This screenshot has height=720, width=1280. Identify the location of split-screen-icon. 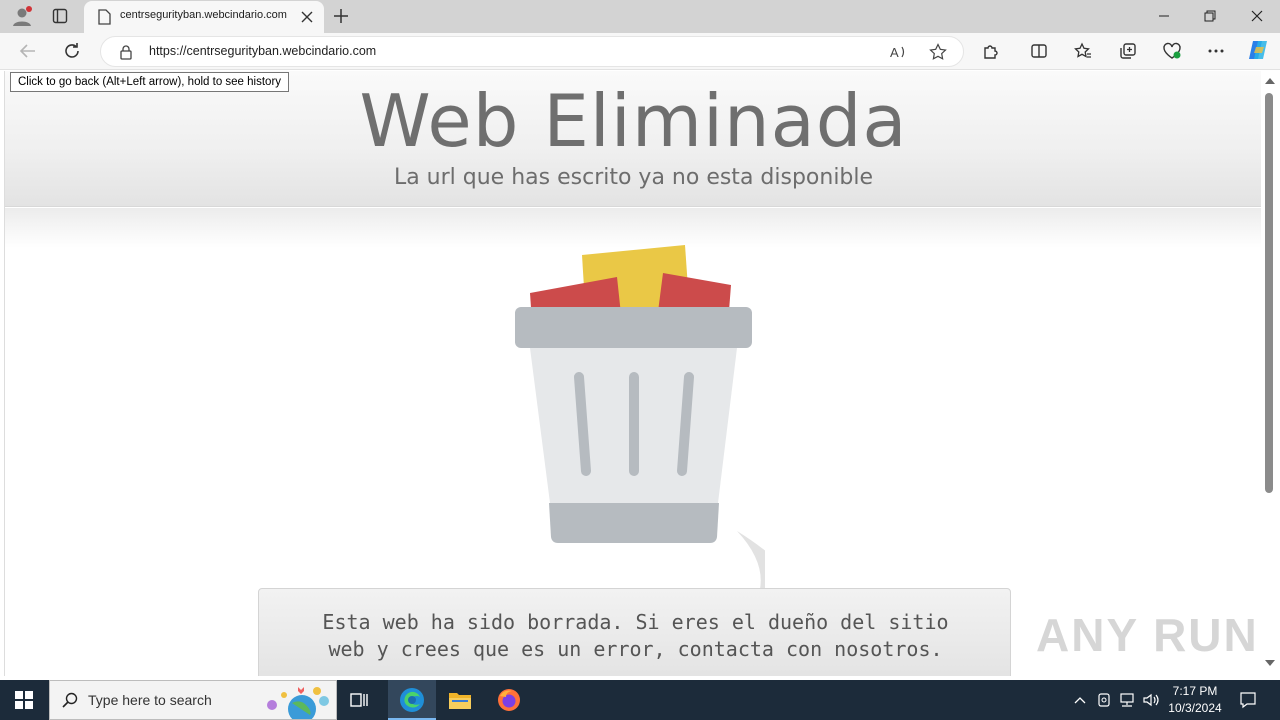
(1039, 51).